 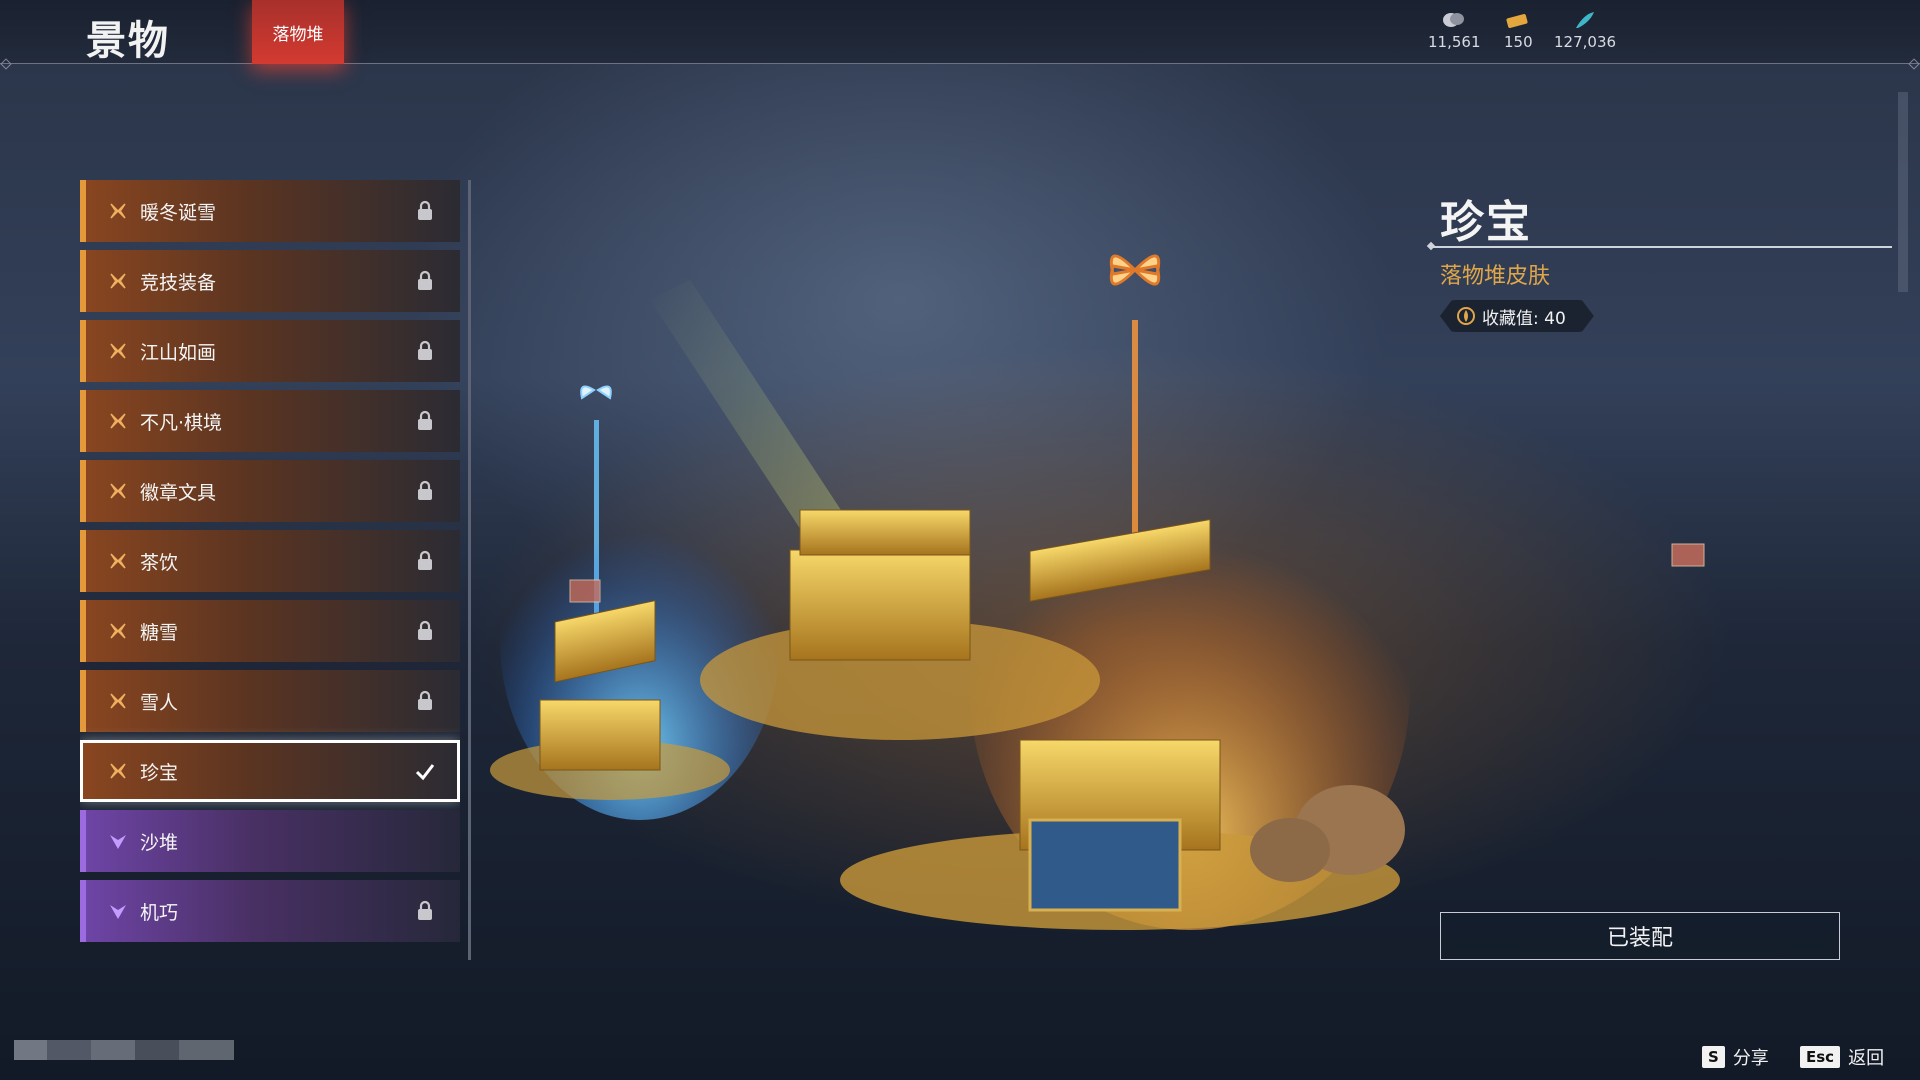 I want to click on collection-icon, so click(x=1466, y=316).